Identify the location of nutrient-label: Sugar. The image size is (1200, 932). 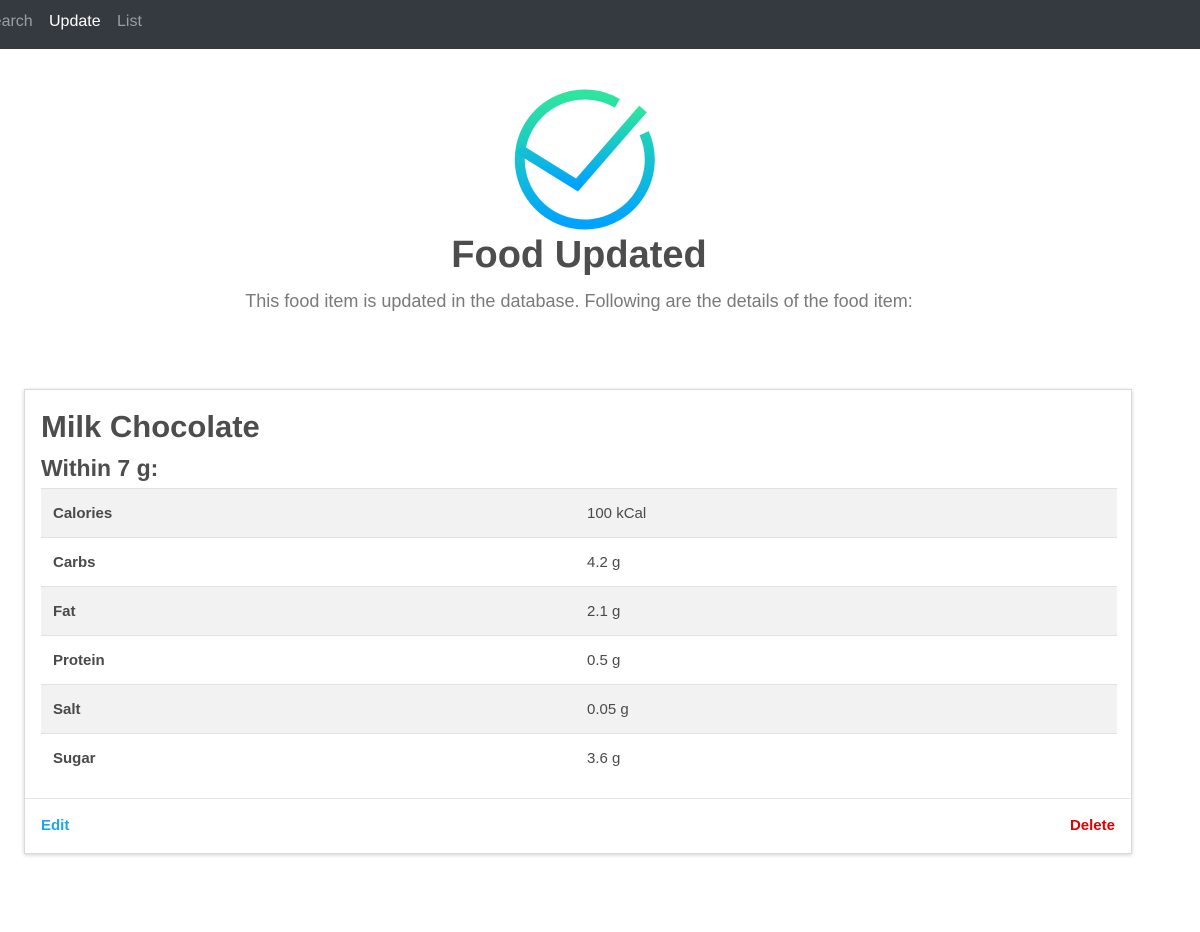
(308, 757).